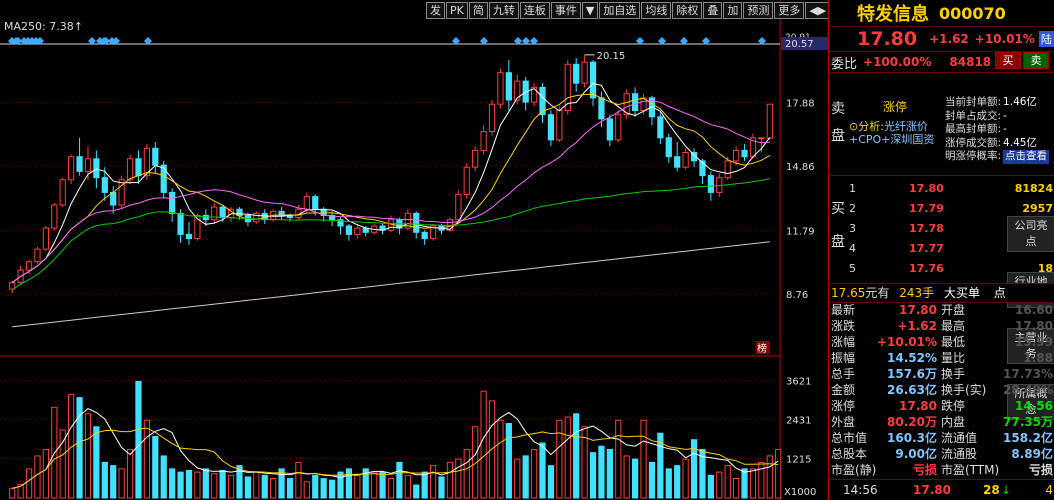  Describe the element at coordinates (953, 374) in the screenshot. I see `stat-label: 换手` at that location.